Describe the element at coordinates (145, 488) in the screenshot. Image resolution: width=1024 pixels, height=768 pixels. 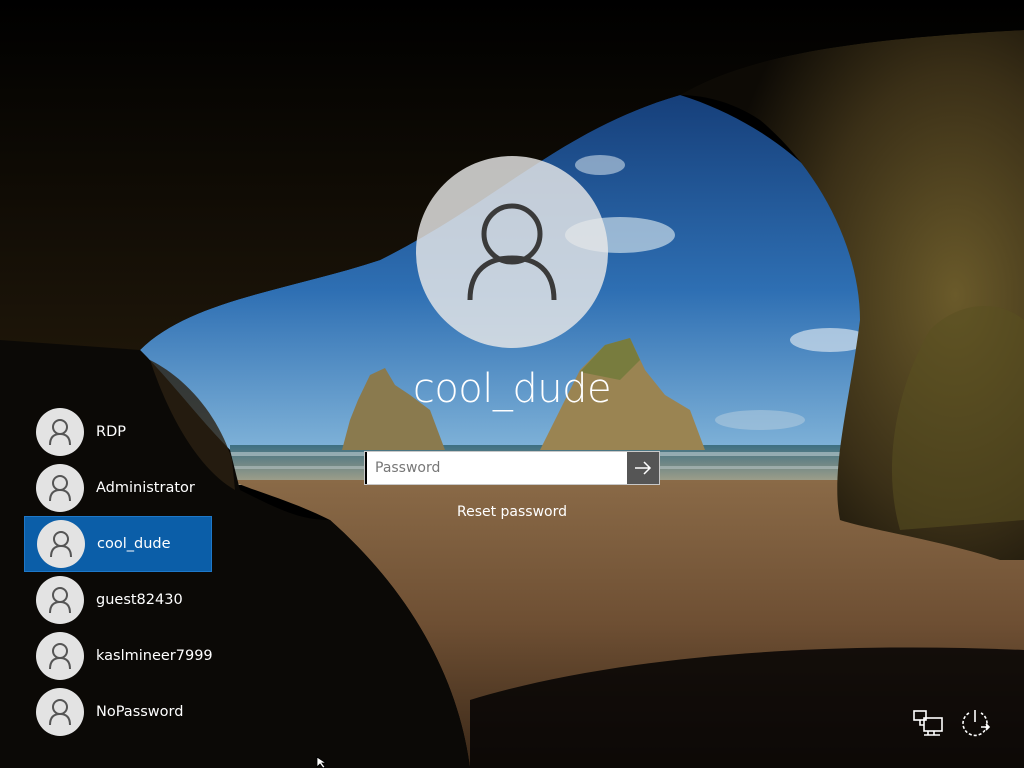
I see `user-item-label: Administrator` at that location.